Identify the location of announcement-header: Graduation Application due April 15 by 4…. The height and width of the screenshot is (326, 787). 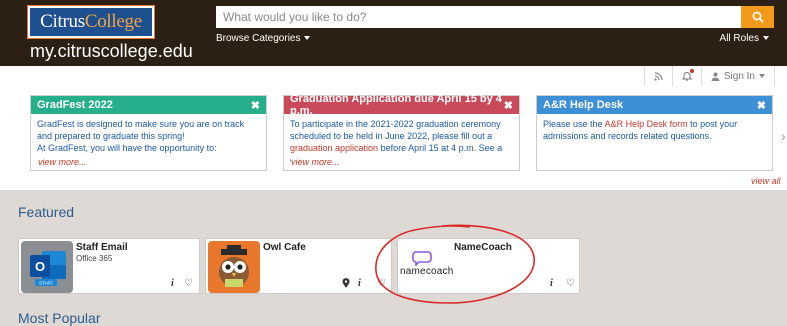
(401, 105).